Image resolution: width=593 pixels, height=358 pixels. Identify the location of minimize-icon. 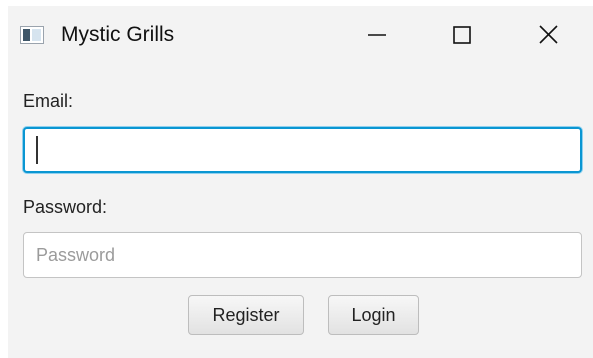
(377, 35).